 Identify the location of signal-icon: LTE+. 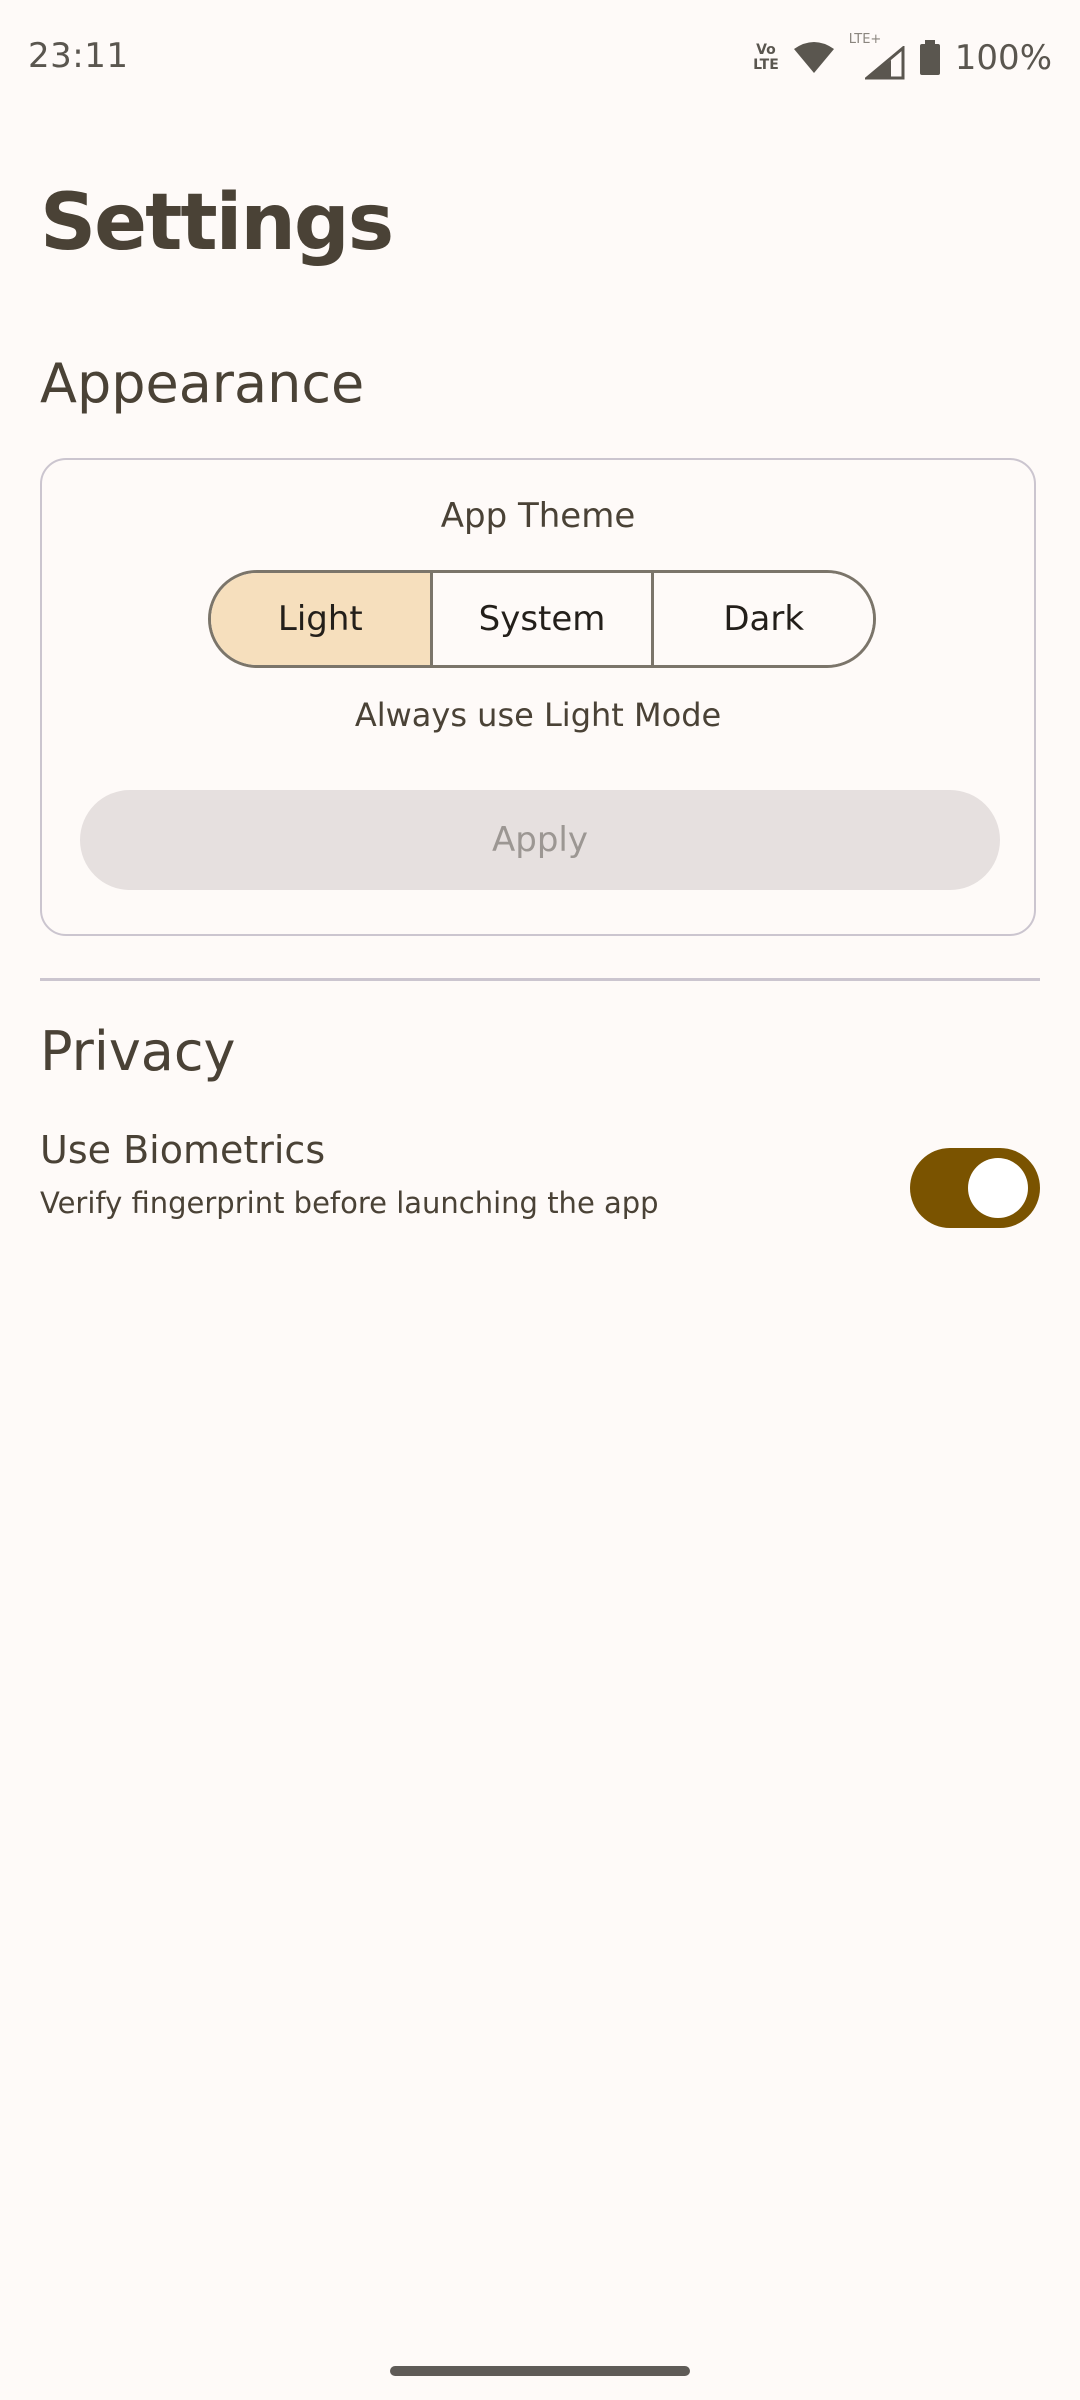
(877, 56).